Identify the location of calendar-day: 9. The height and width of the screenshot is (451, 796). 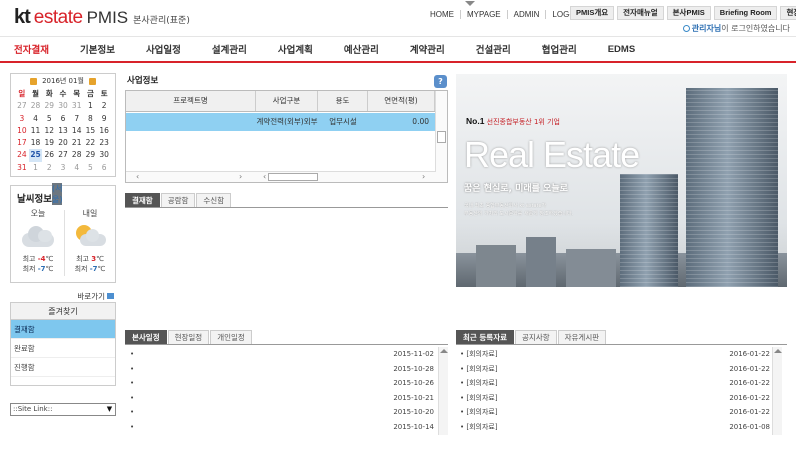
(104, 119).